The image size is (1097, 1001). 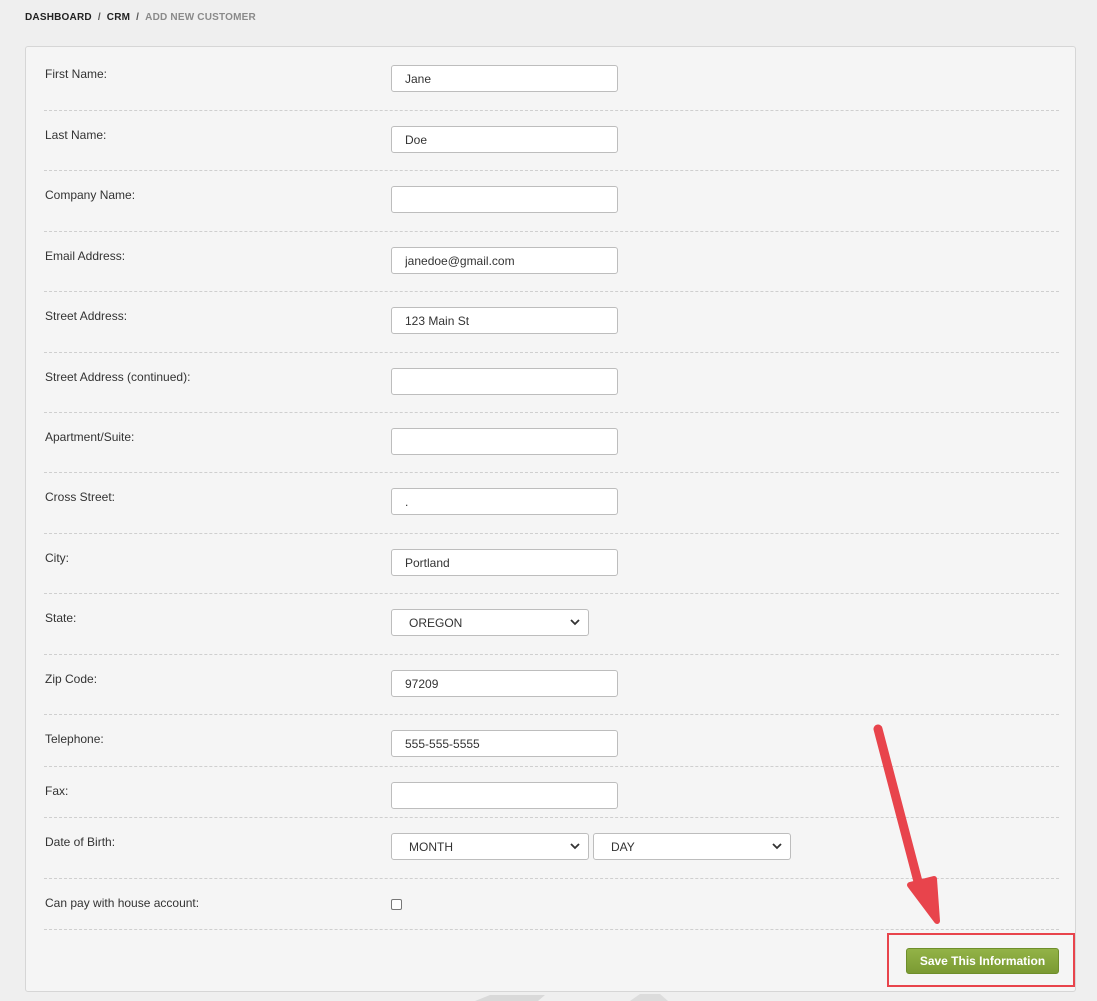 I want to click on arrow-icon, so click(x=906, y=824).